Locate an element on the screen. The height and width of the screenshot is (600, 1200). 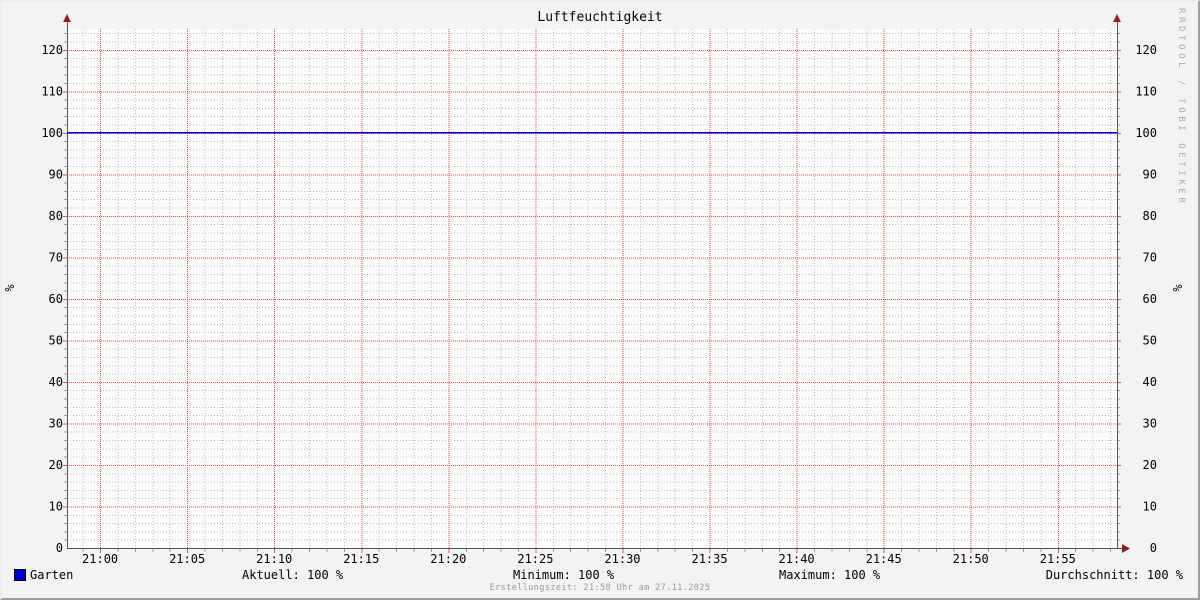
stat-durchschnitt: Durchschnitt: 100 % is located at coordinates (1114, 575).